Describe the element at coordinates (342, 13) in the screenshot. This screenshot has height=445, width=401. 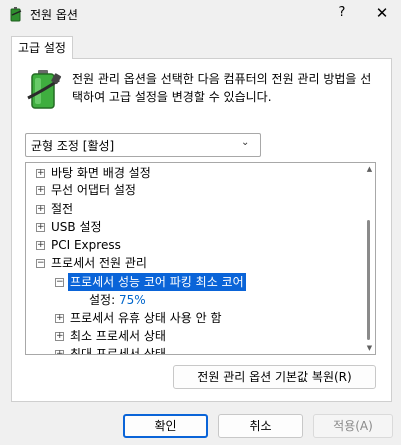
I see `help-button: ?` at that location.